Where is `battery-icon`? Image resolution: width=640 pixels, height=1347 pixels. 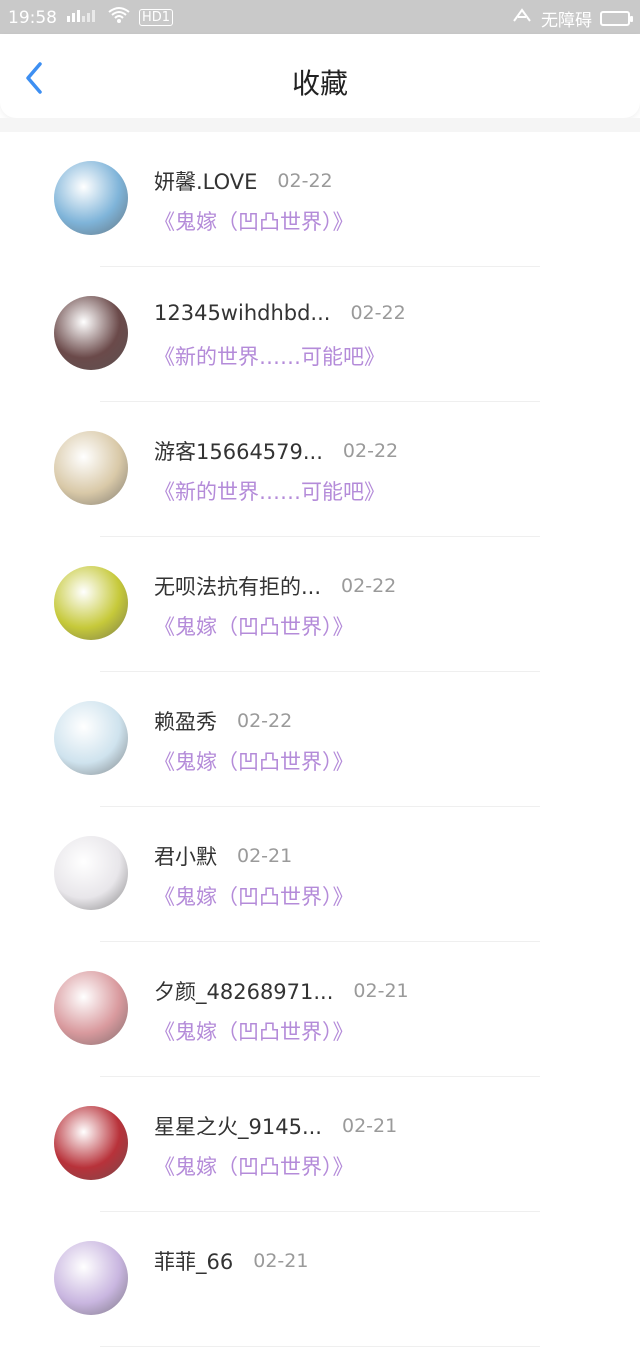
battery-icon is located at coordinates (616, 18).